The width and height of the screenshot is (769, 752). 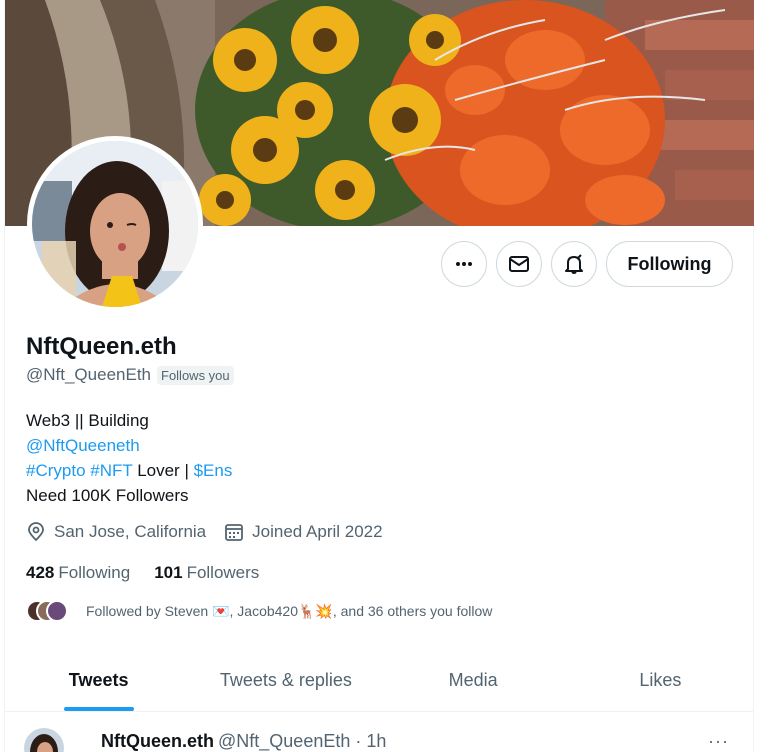 I want to click on tweet-item: NftQueen.eth @Nft_QueenEth · 1h ···, so click(x=379, y=732).